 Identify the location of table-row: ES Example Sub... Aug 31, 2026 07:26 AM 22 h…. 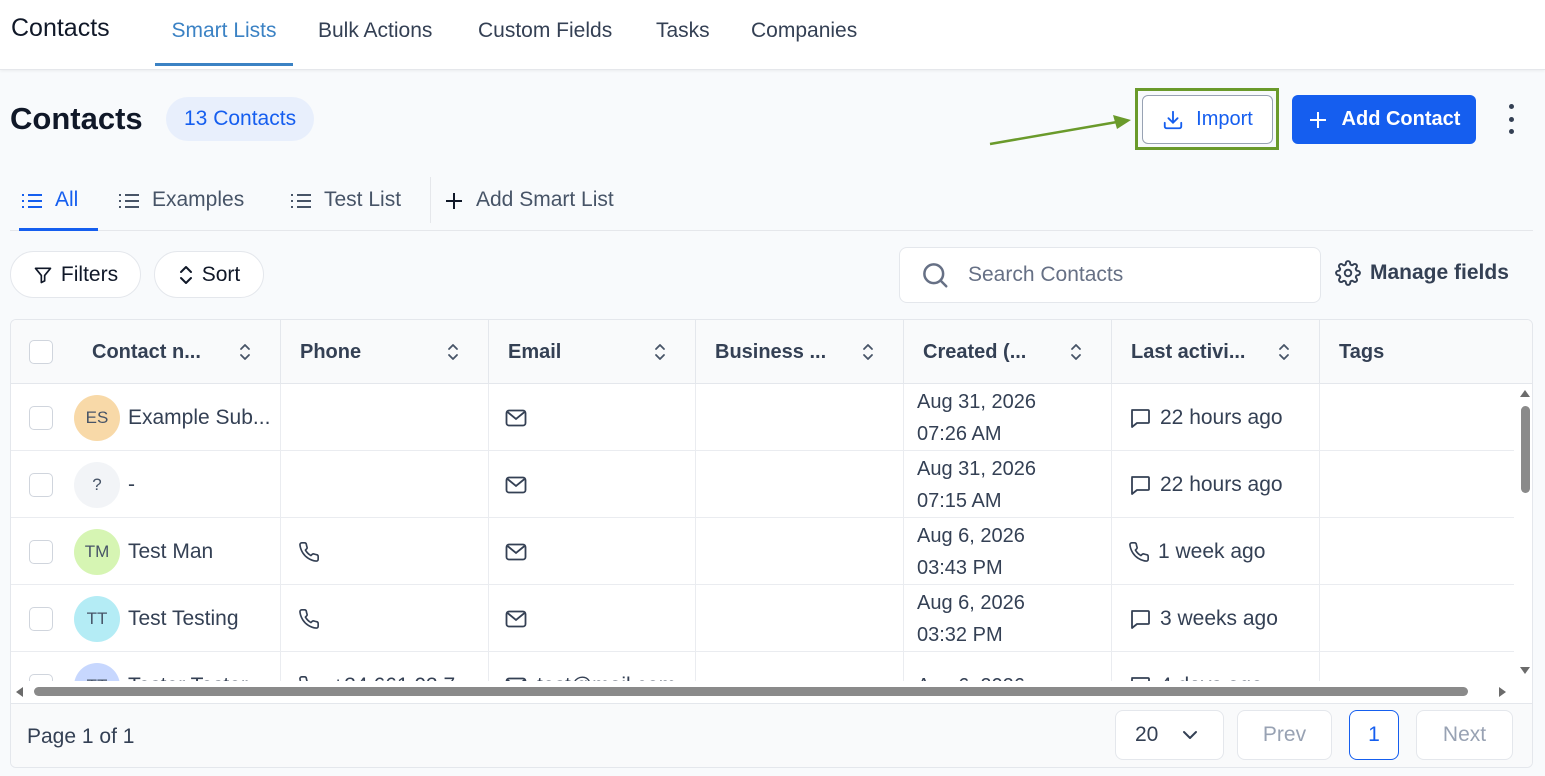
(762, 417).